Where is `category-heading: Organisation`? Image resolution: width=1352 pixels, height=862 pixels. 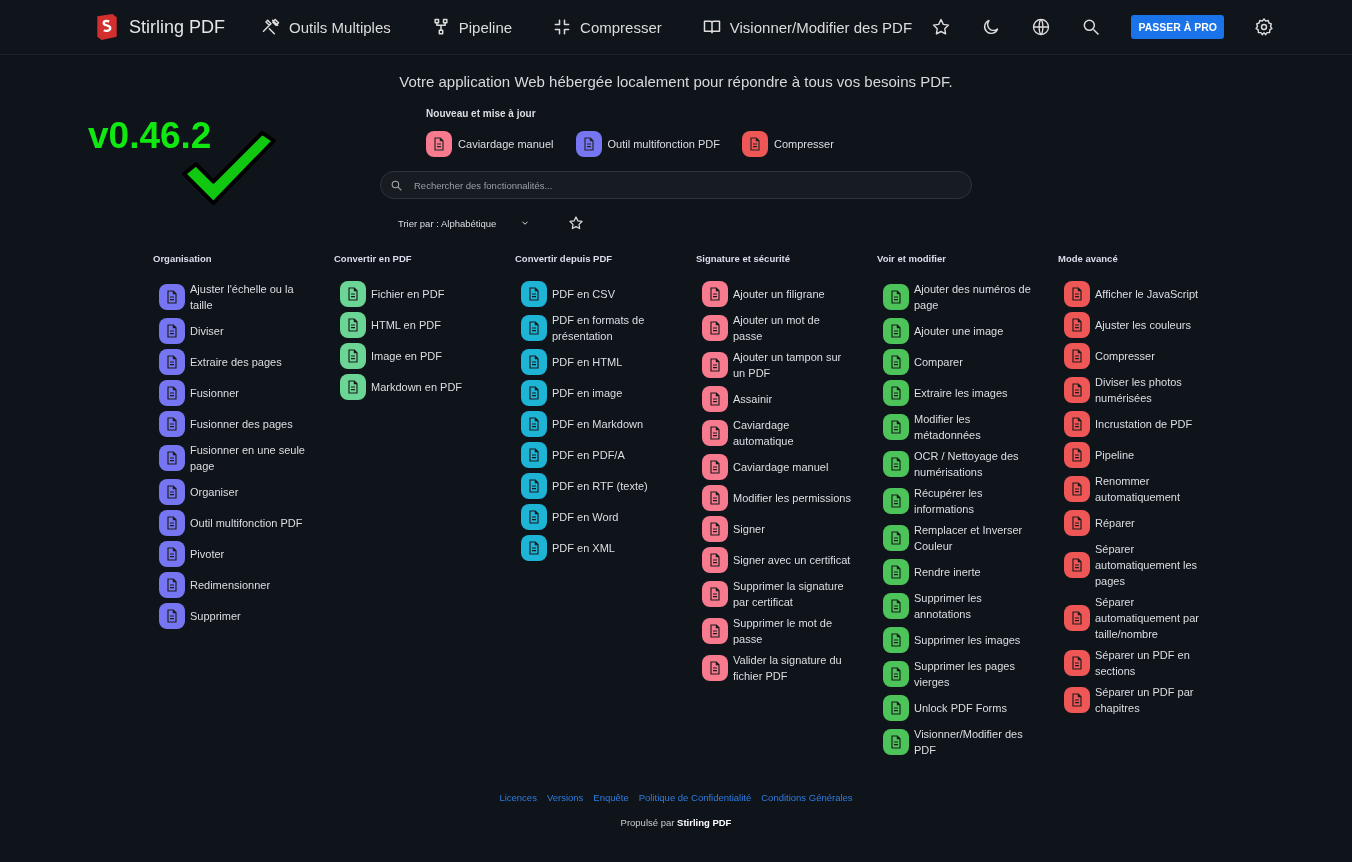 category-heading: Organisation is located at coordinates (183, 258).